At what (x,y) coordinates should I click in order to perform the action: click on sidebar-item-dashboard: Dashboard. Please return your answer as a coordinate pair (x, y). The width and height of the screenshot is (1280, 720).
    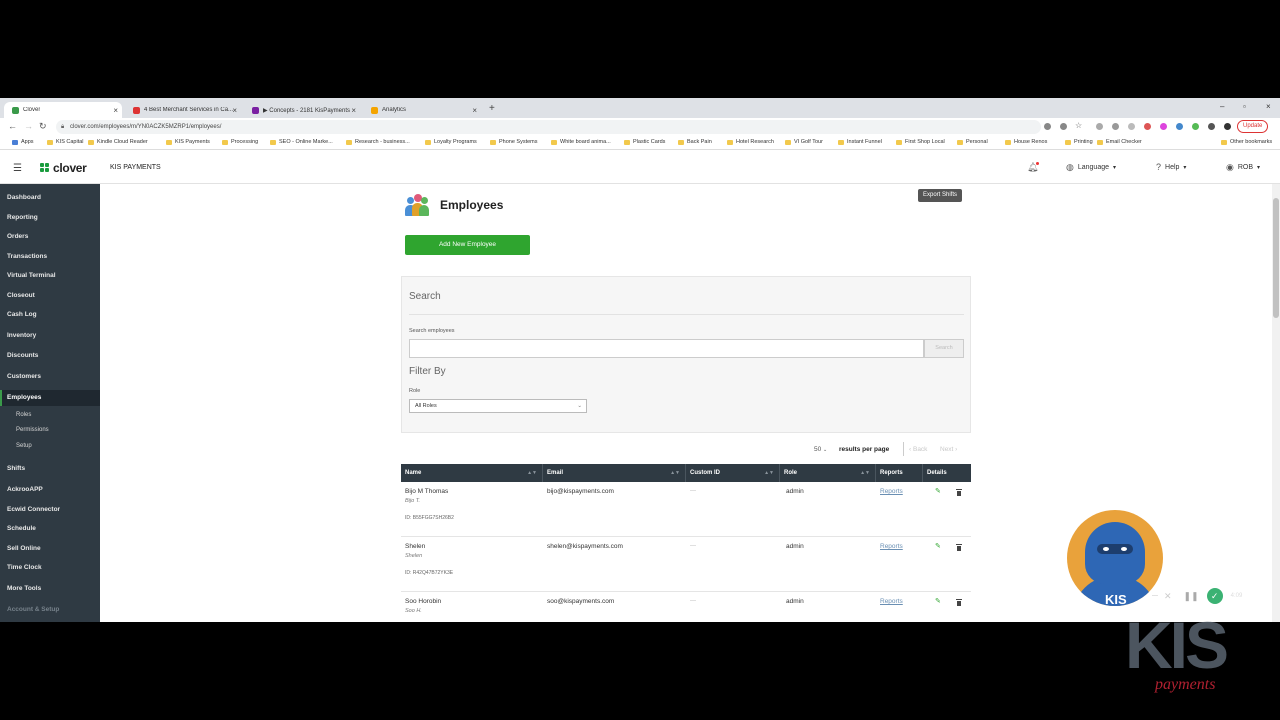
    Looking at the image, I should click on (24, 197).